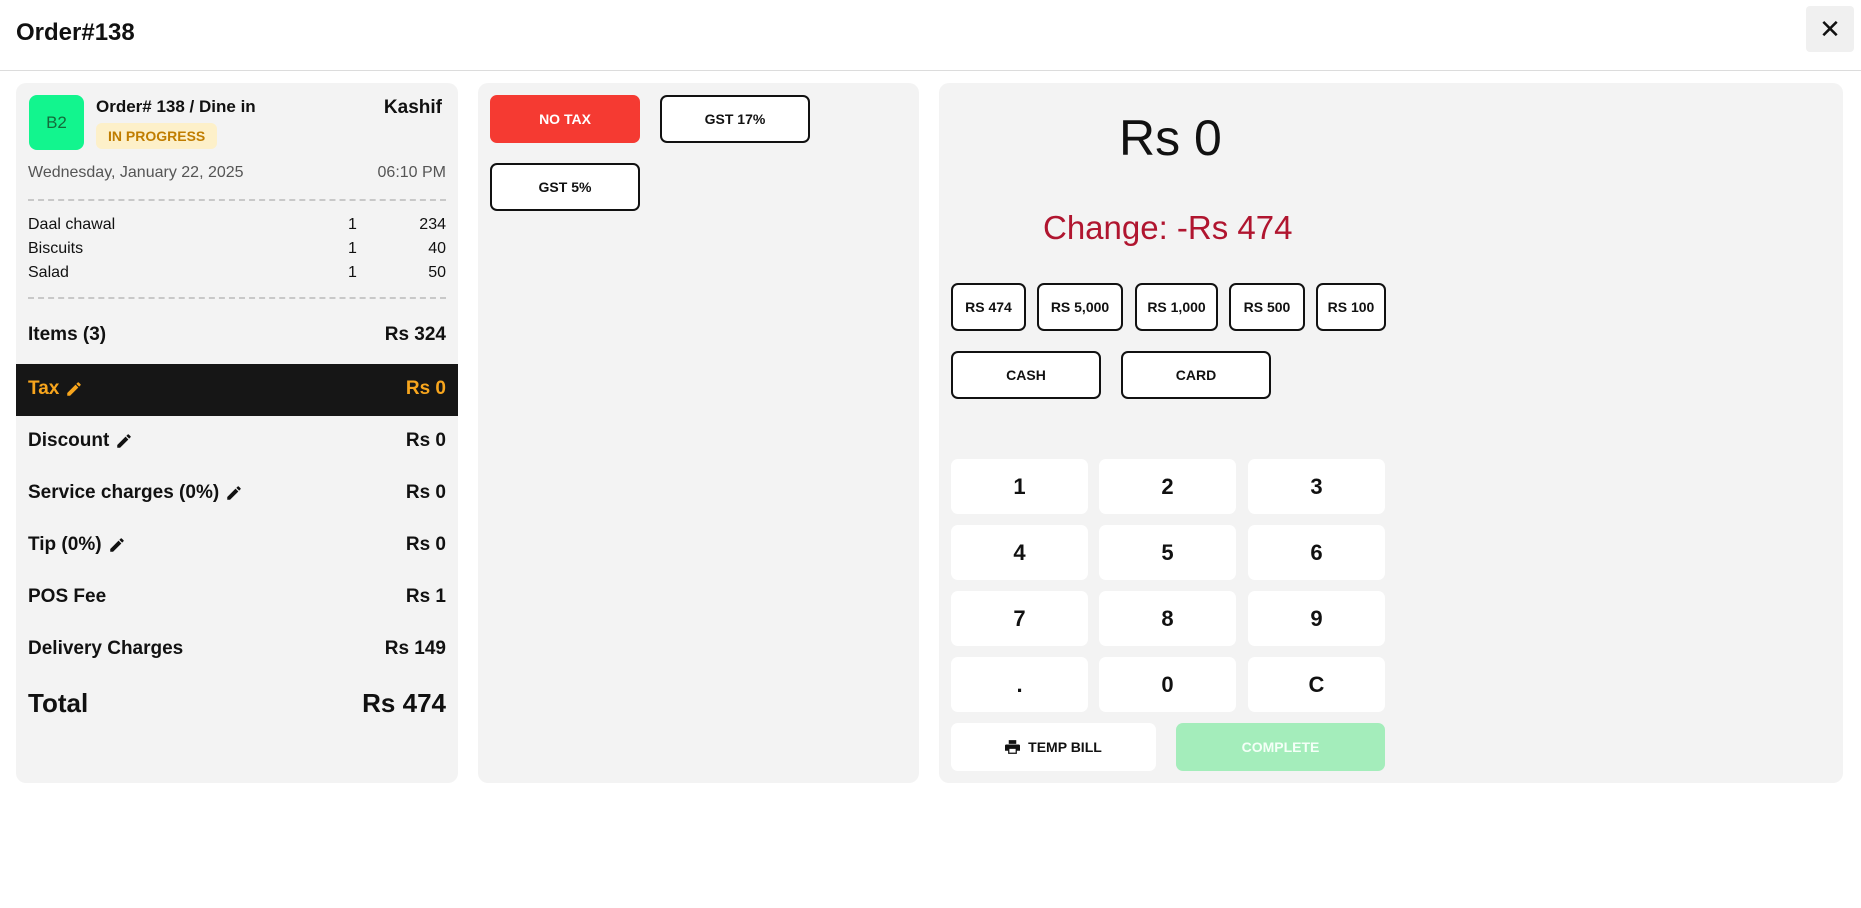 The image size is (1861, 908). I want to click on keypad-key-3: 3, so click(1316, 486).